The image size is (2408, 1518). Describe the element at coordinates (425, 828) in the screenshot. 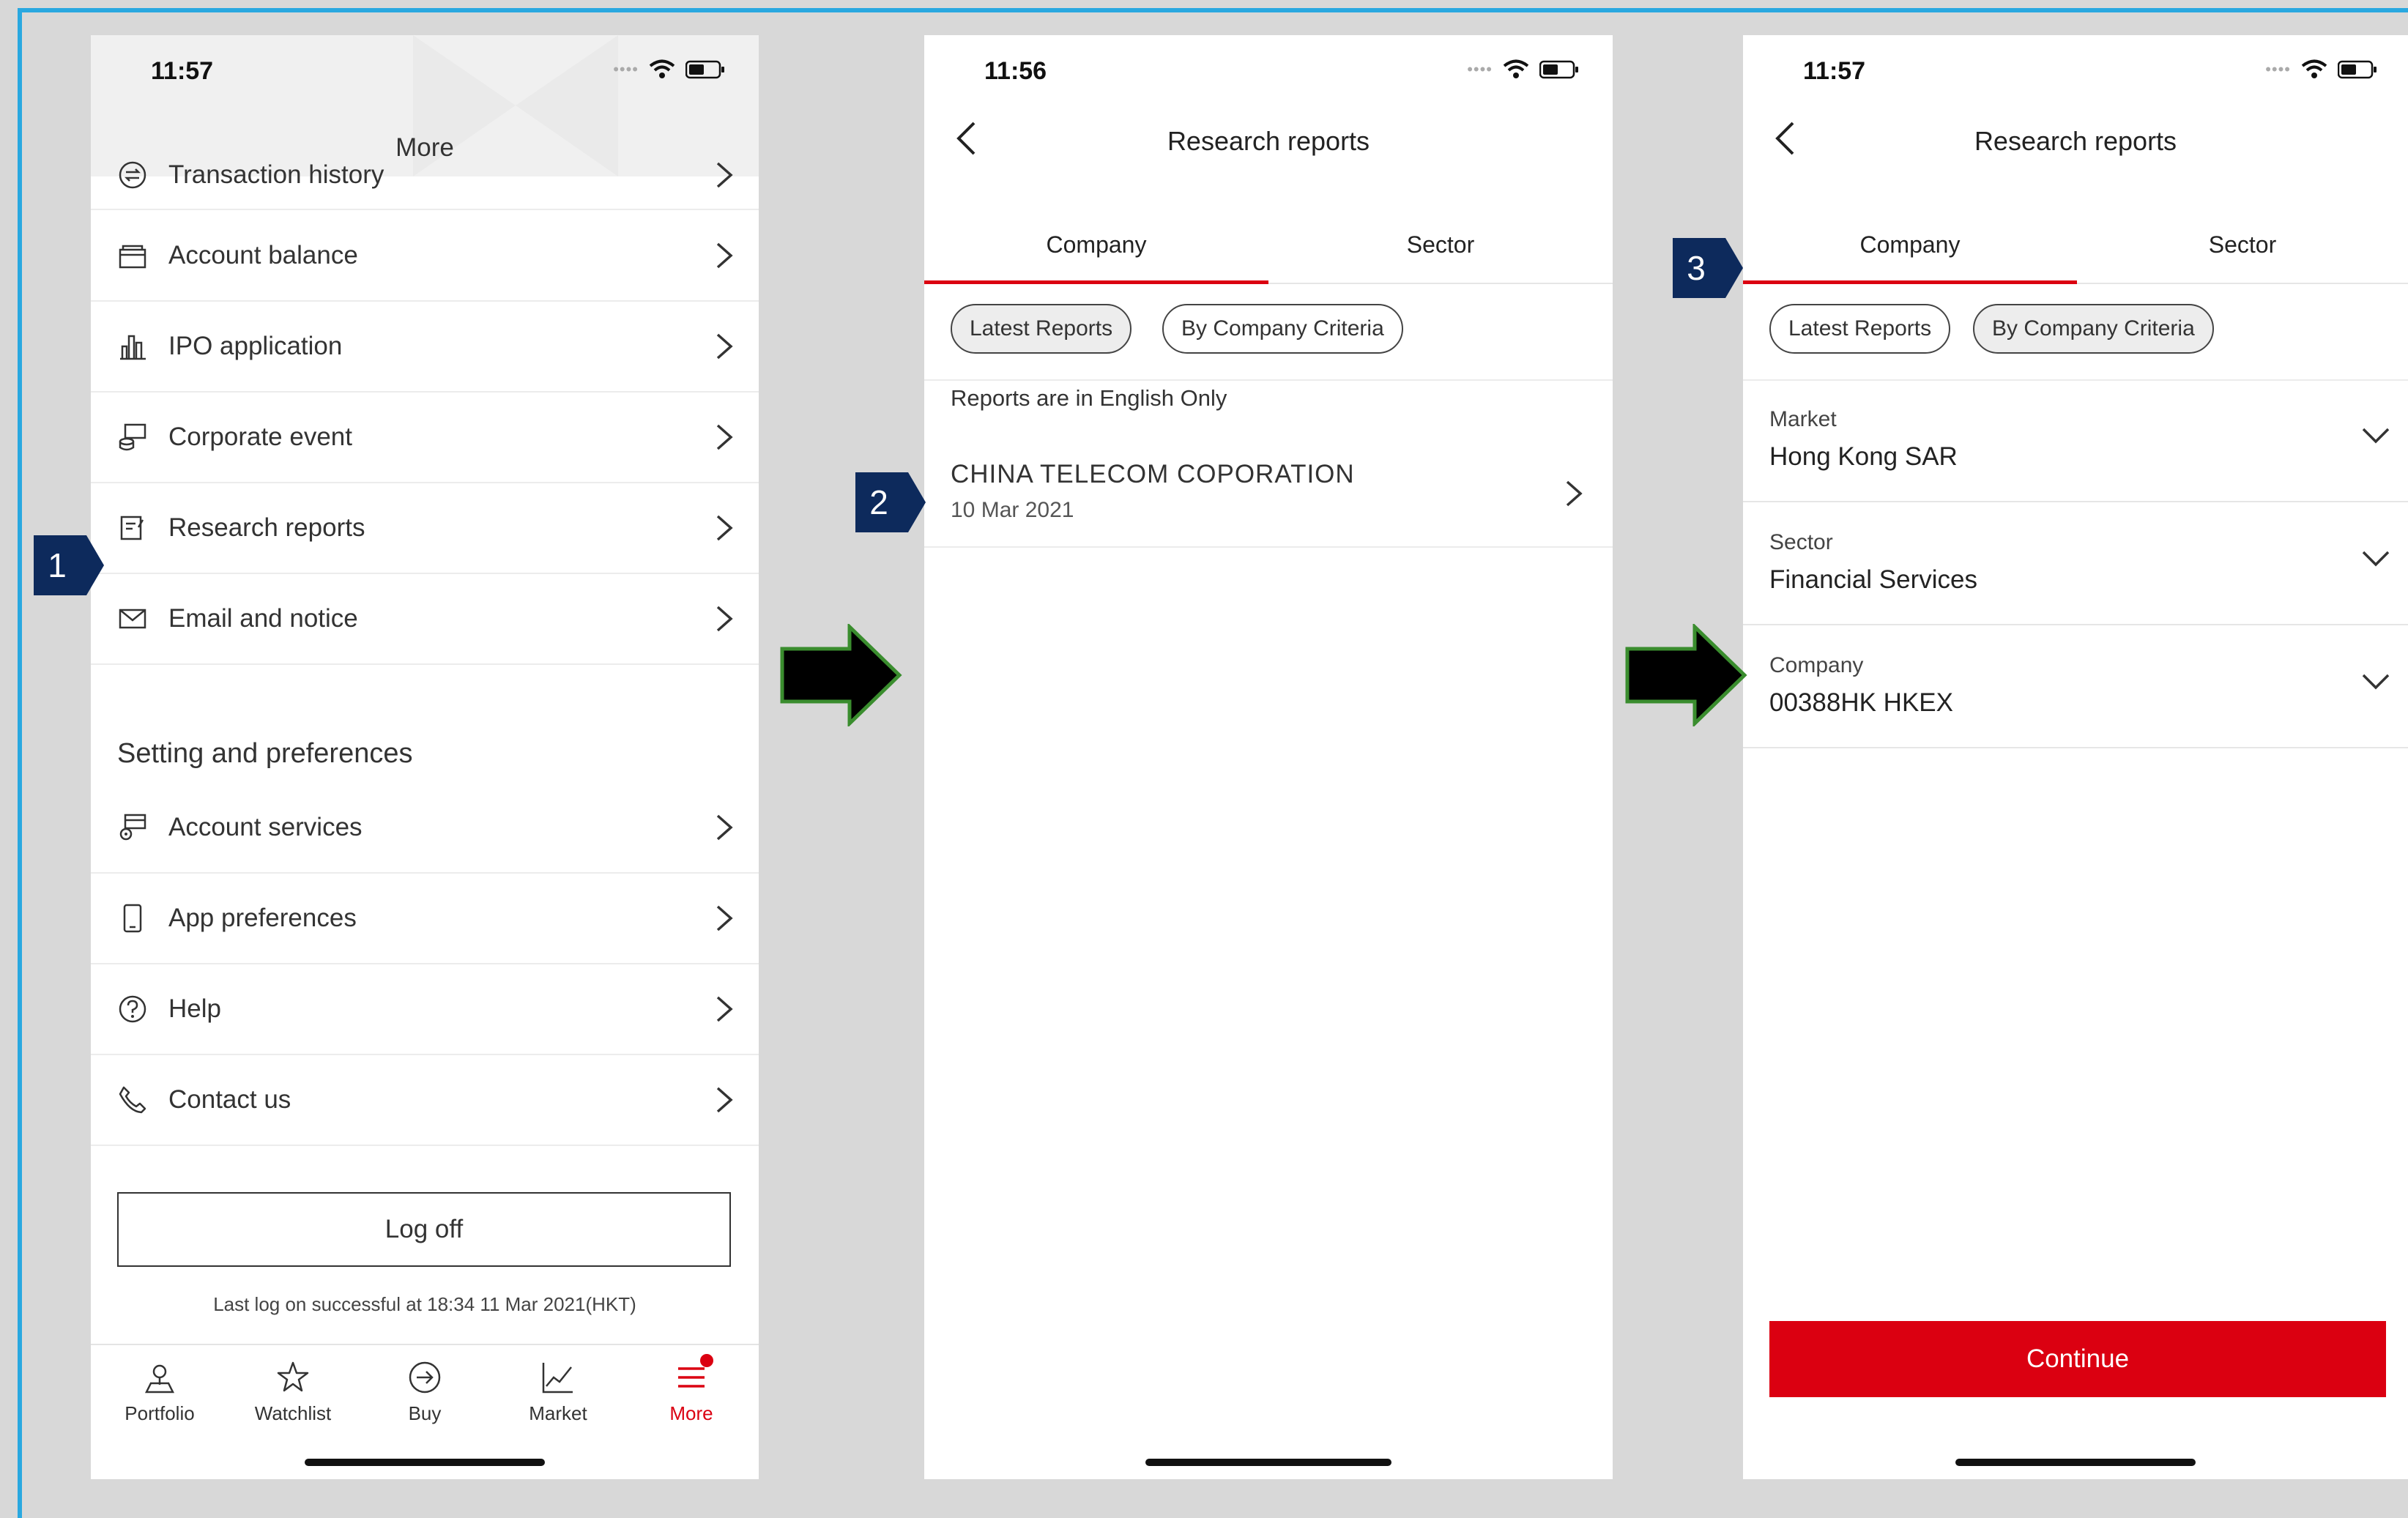

I see `menu-item-account-services: Account services` at that location.